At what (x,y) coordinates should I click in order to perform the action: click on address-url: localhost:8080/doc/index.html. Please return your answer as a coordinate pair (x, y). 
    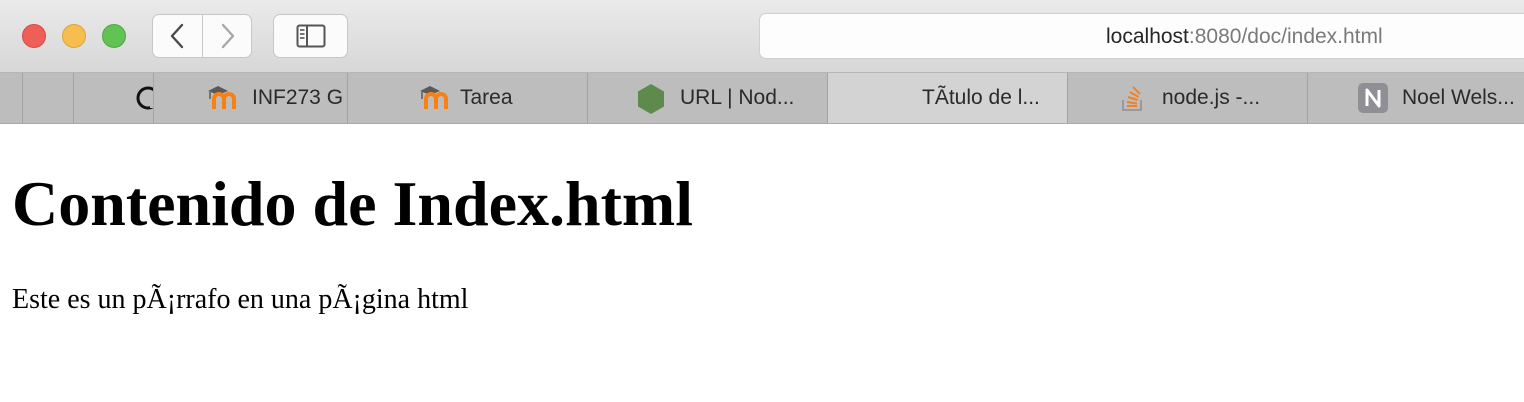
    Looking at the image, I should click on (1244, 37).